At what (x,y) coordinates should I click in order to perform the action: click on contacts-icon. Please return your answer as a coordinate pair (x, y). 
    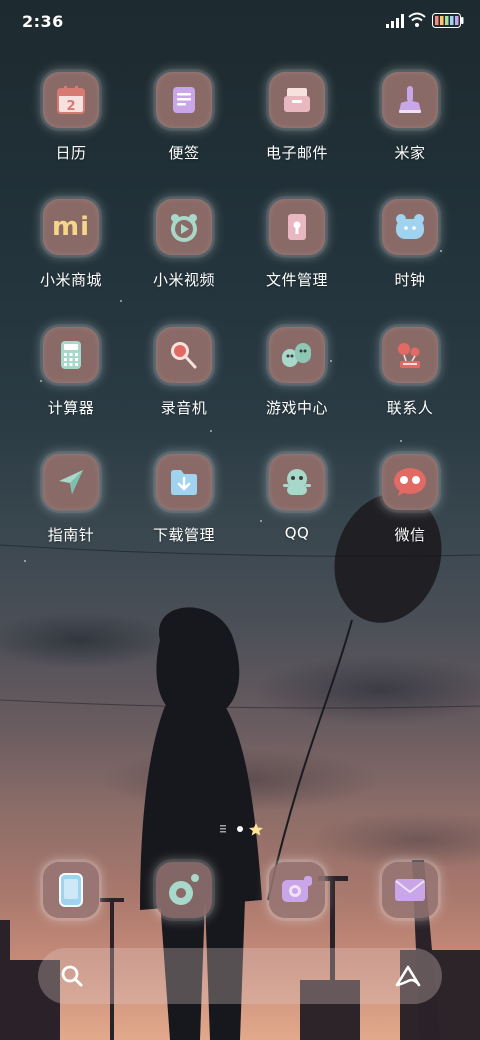
    Looking at the image, I should click on (409, 355).